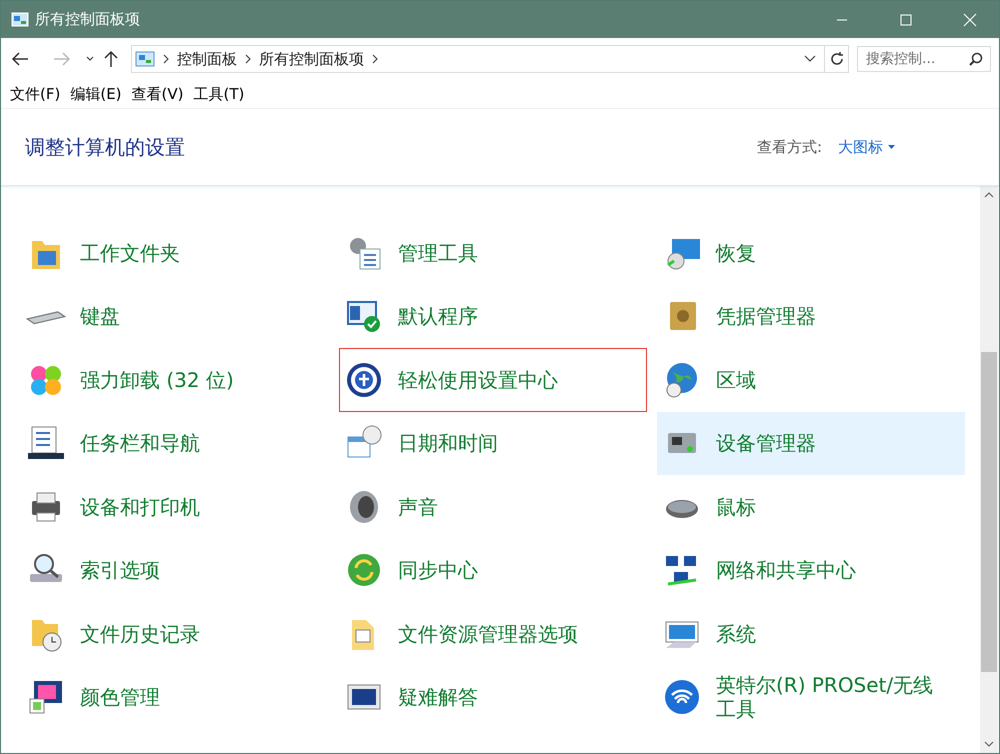 Image resolution: width=1000 pixels, height=754 pixels. What do you see at coordinates (811, 316) in the screenshot?
I see `control-panel-item: 凭据管理器` at bounding box center [811, 316].